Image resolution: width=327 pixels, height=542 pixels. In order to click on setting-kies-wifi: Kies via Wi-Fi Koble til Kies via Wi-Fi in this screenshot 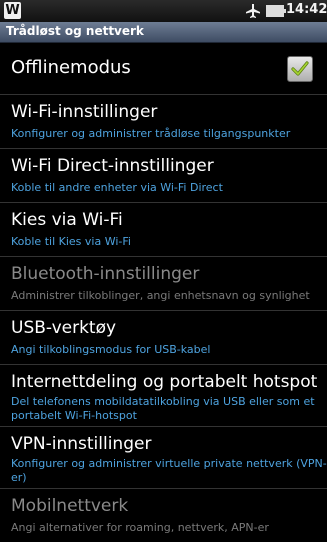, I will do `click(163, 230)`.